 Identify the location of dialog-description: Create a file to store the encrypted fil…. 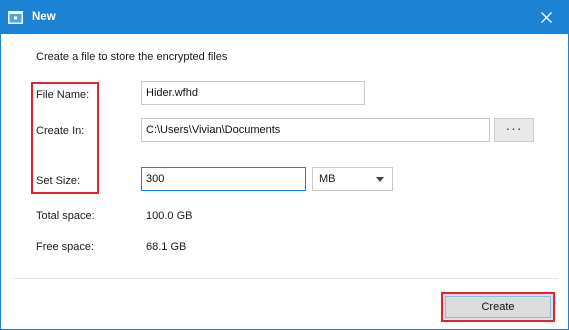
(132, 57).